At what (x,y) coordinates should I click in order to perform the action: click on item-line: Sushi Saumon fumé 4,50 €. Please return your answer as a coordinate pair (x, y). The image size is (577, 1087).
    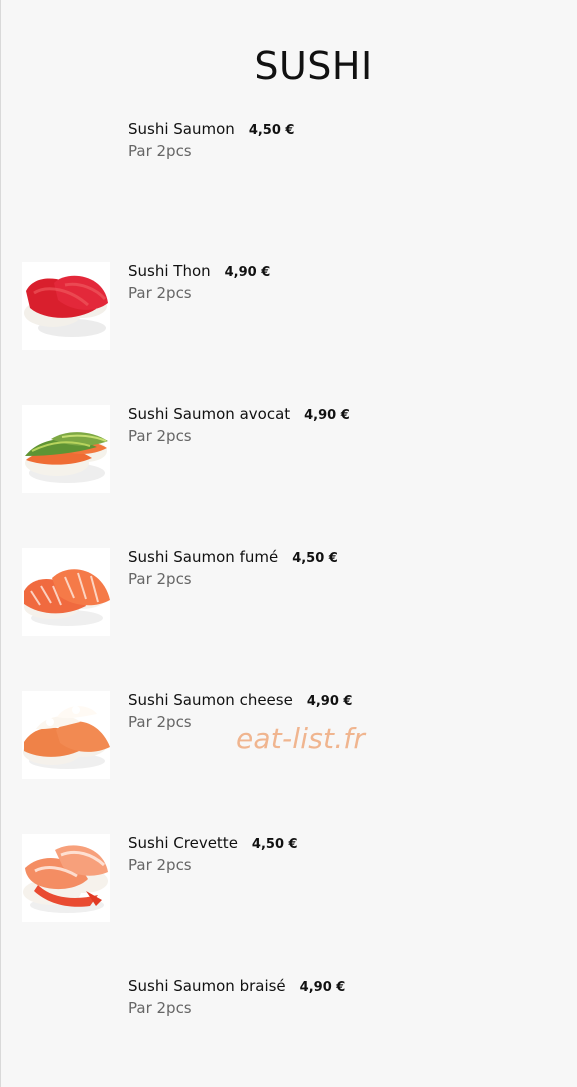
    Looking at the image, I should click on (233, 557).